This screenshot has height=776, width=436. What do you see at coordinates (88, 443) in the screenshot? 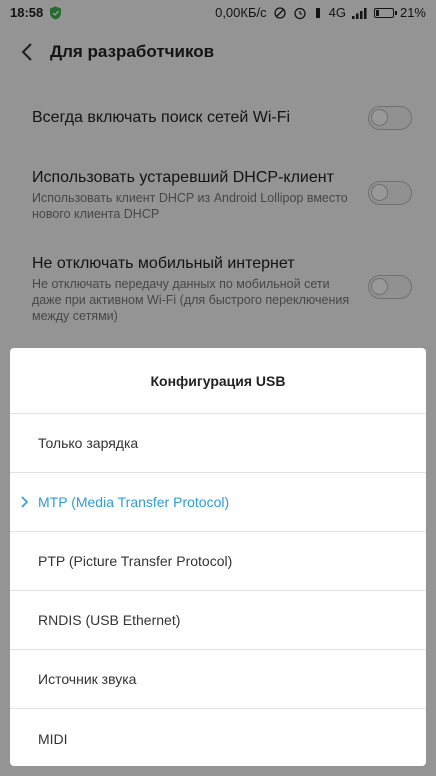
I see `option-label: Только зарядка` at bounding box center [88, 443].